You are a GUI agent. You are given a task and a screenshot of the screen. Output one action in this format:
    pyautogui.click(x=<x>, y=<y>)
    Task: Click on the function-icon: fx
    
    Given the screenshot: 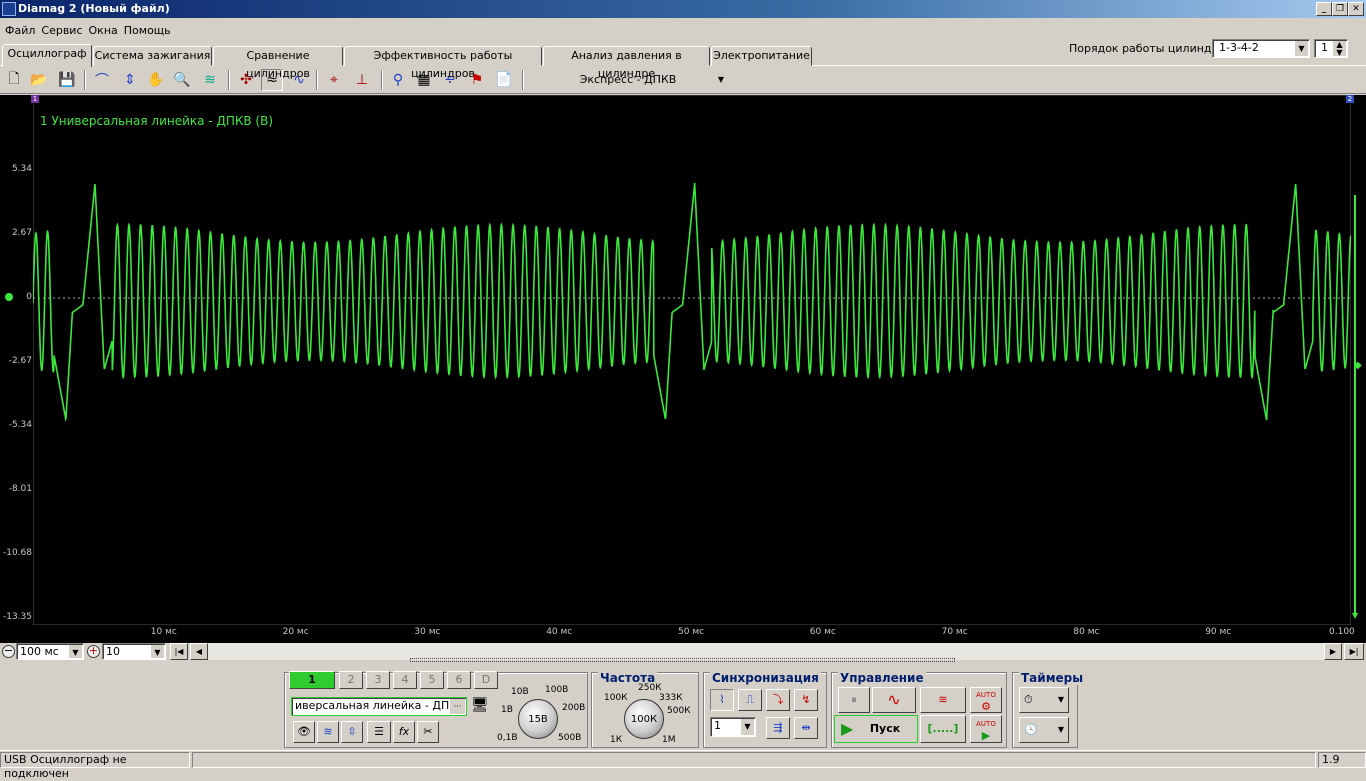 What is the action you would take?
    pyautogui.click(x=404, y=732)
    